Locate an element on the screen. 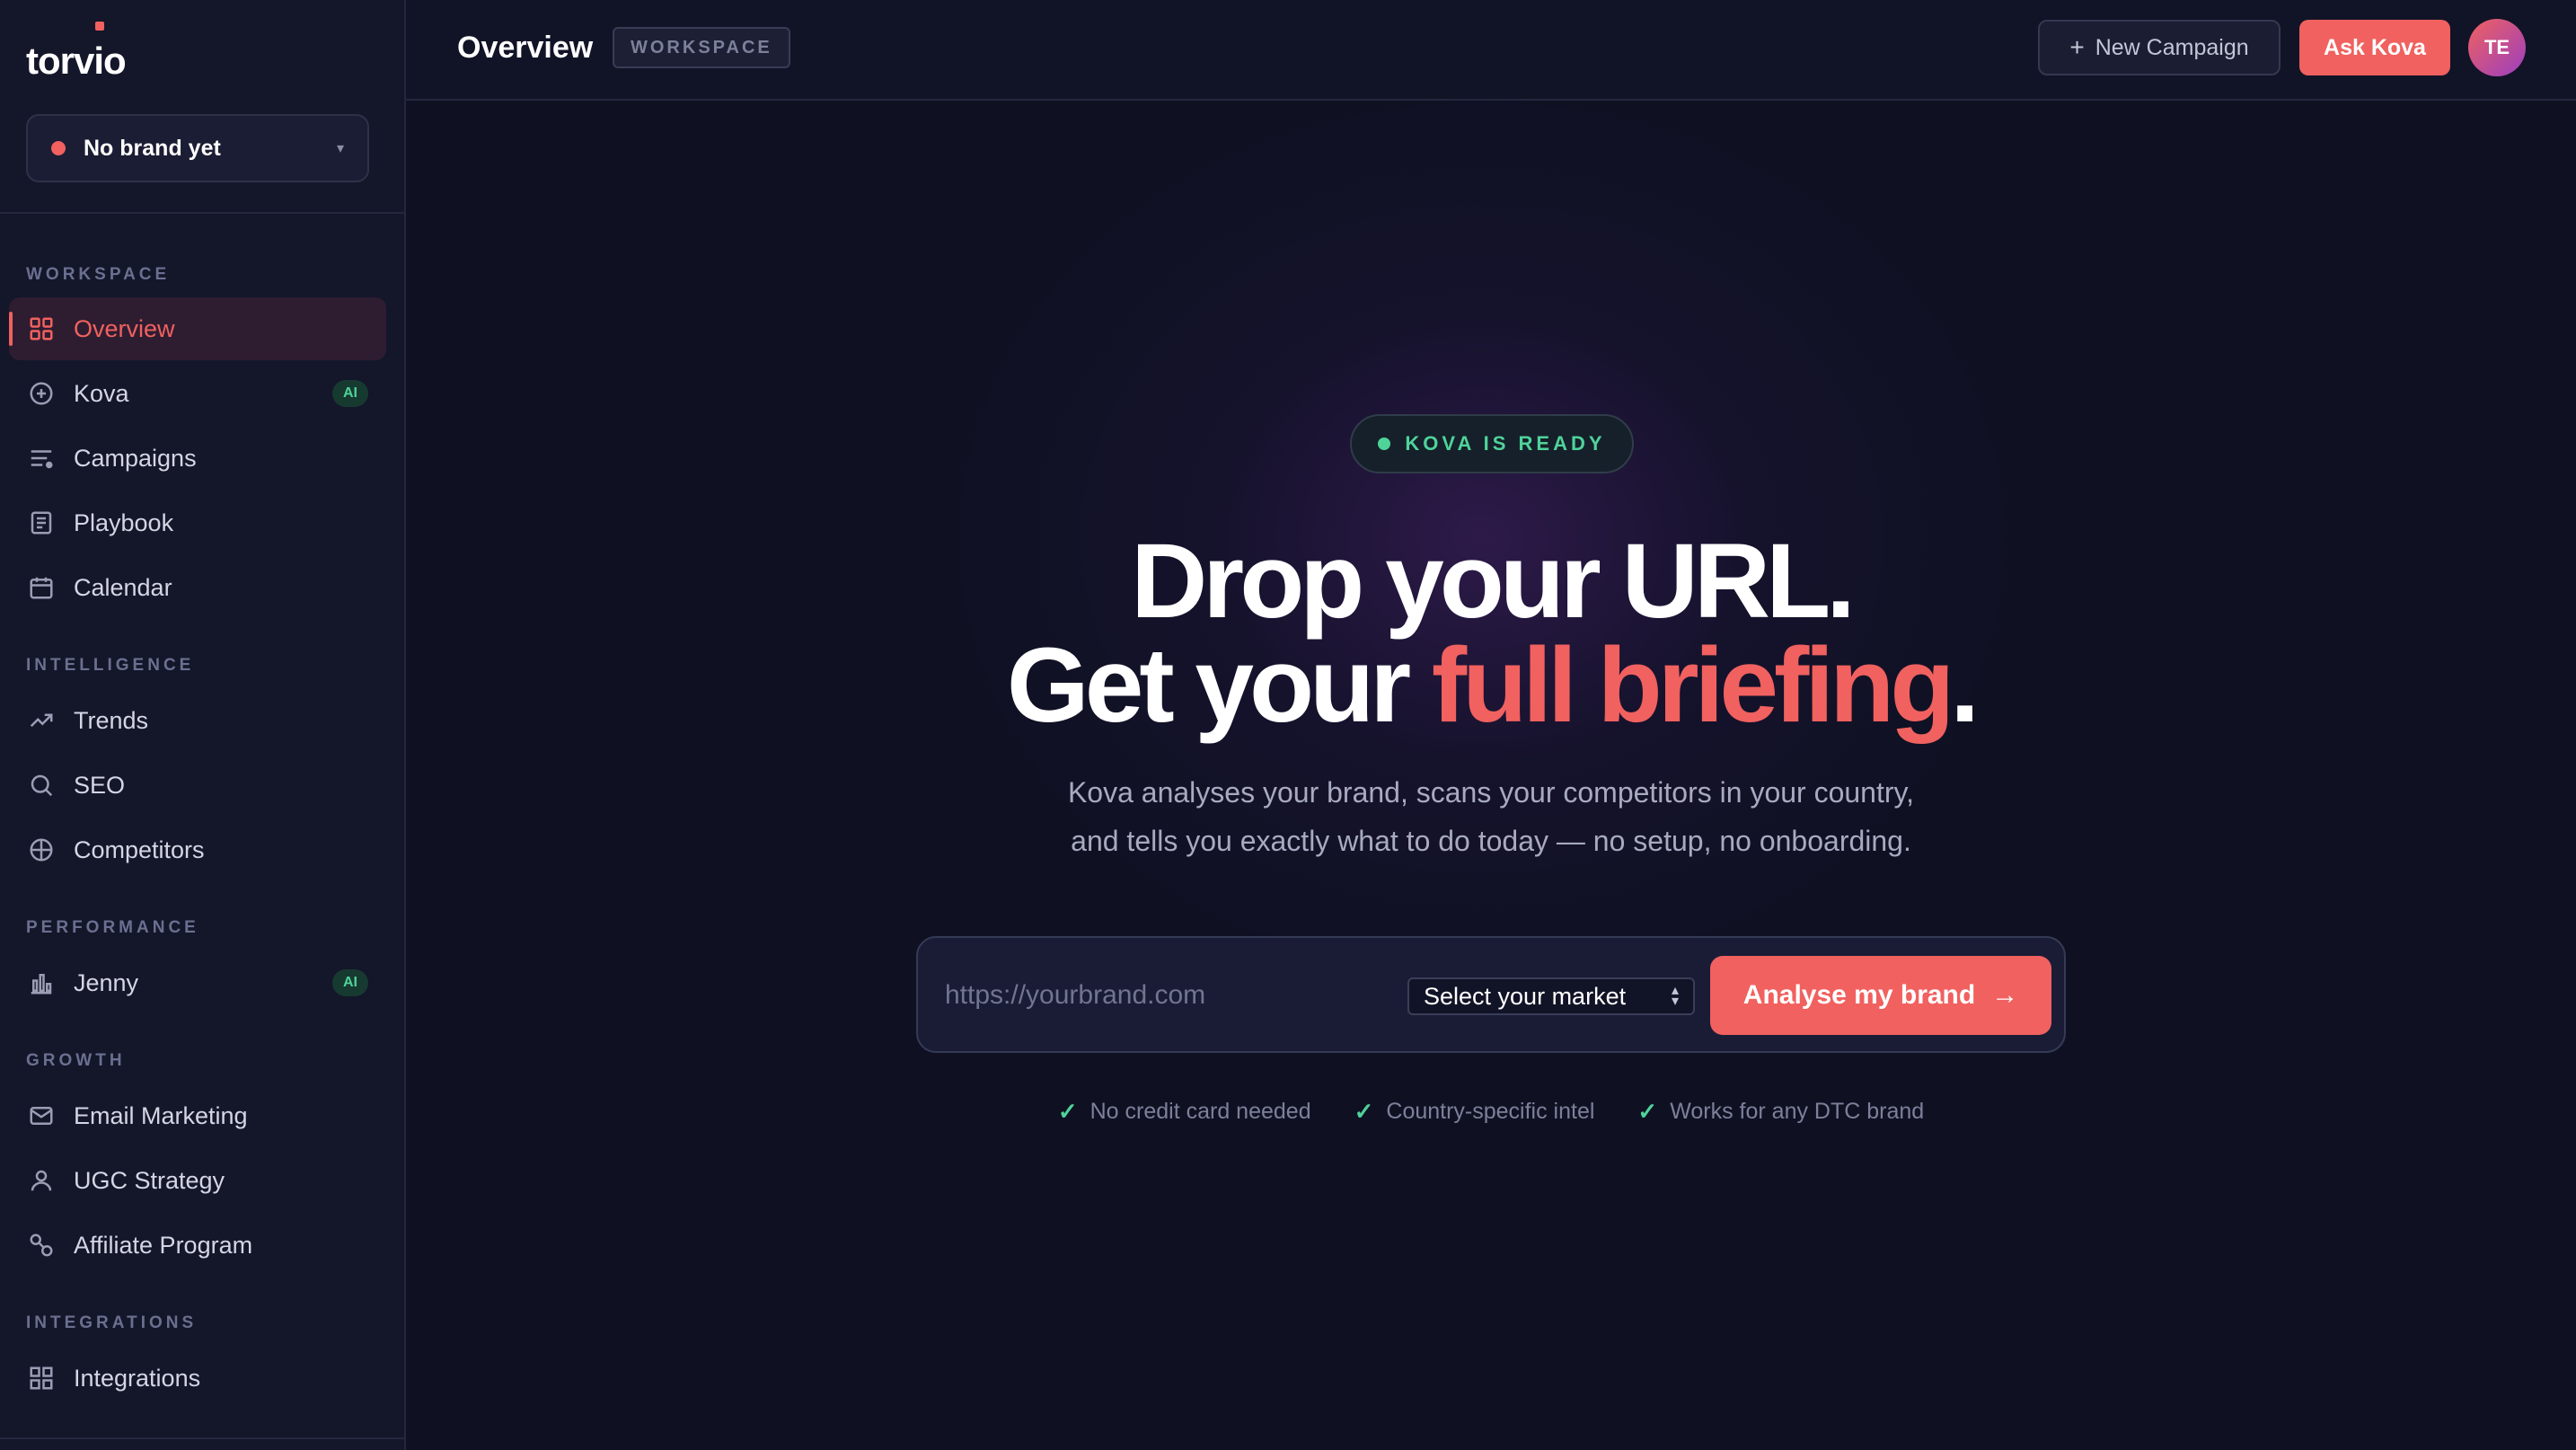 Image resolution: width=2576 pixels, height=1450 pixels. sidebar-item-label: SEO is located at coordinates (100, 785).